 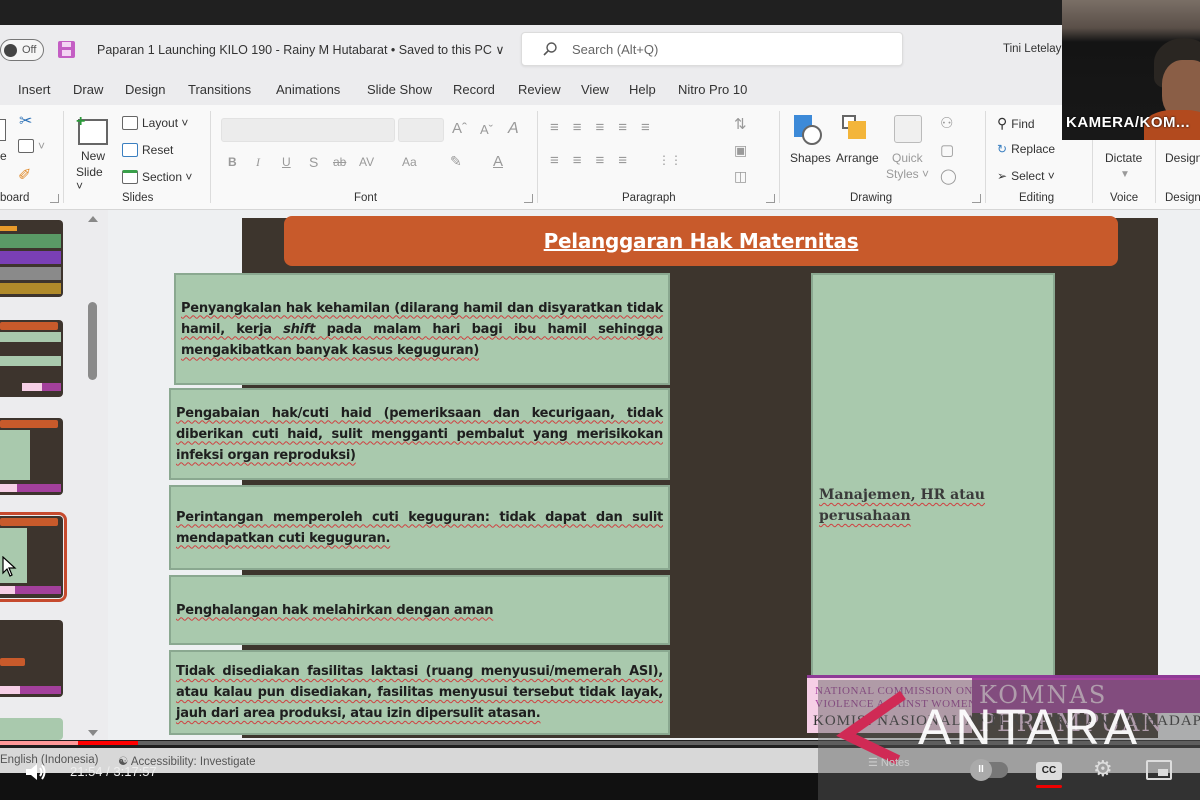 What do you see at coordinates (93, 219) in the screenshot?
I see `scroll-up-arrow-icon` at bounding box center [93, 219].